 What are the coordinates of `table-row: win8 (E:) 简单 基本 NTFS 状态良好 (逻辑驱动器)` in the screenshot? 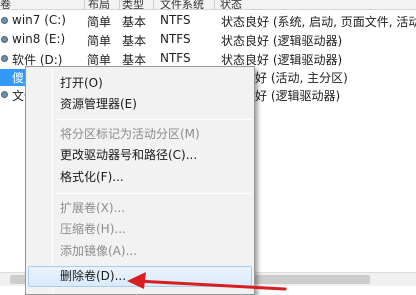 It's located at (208, 39).